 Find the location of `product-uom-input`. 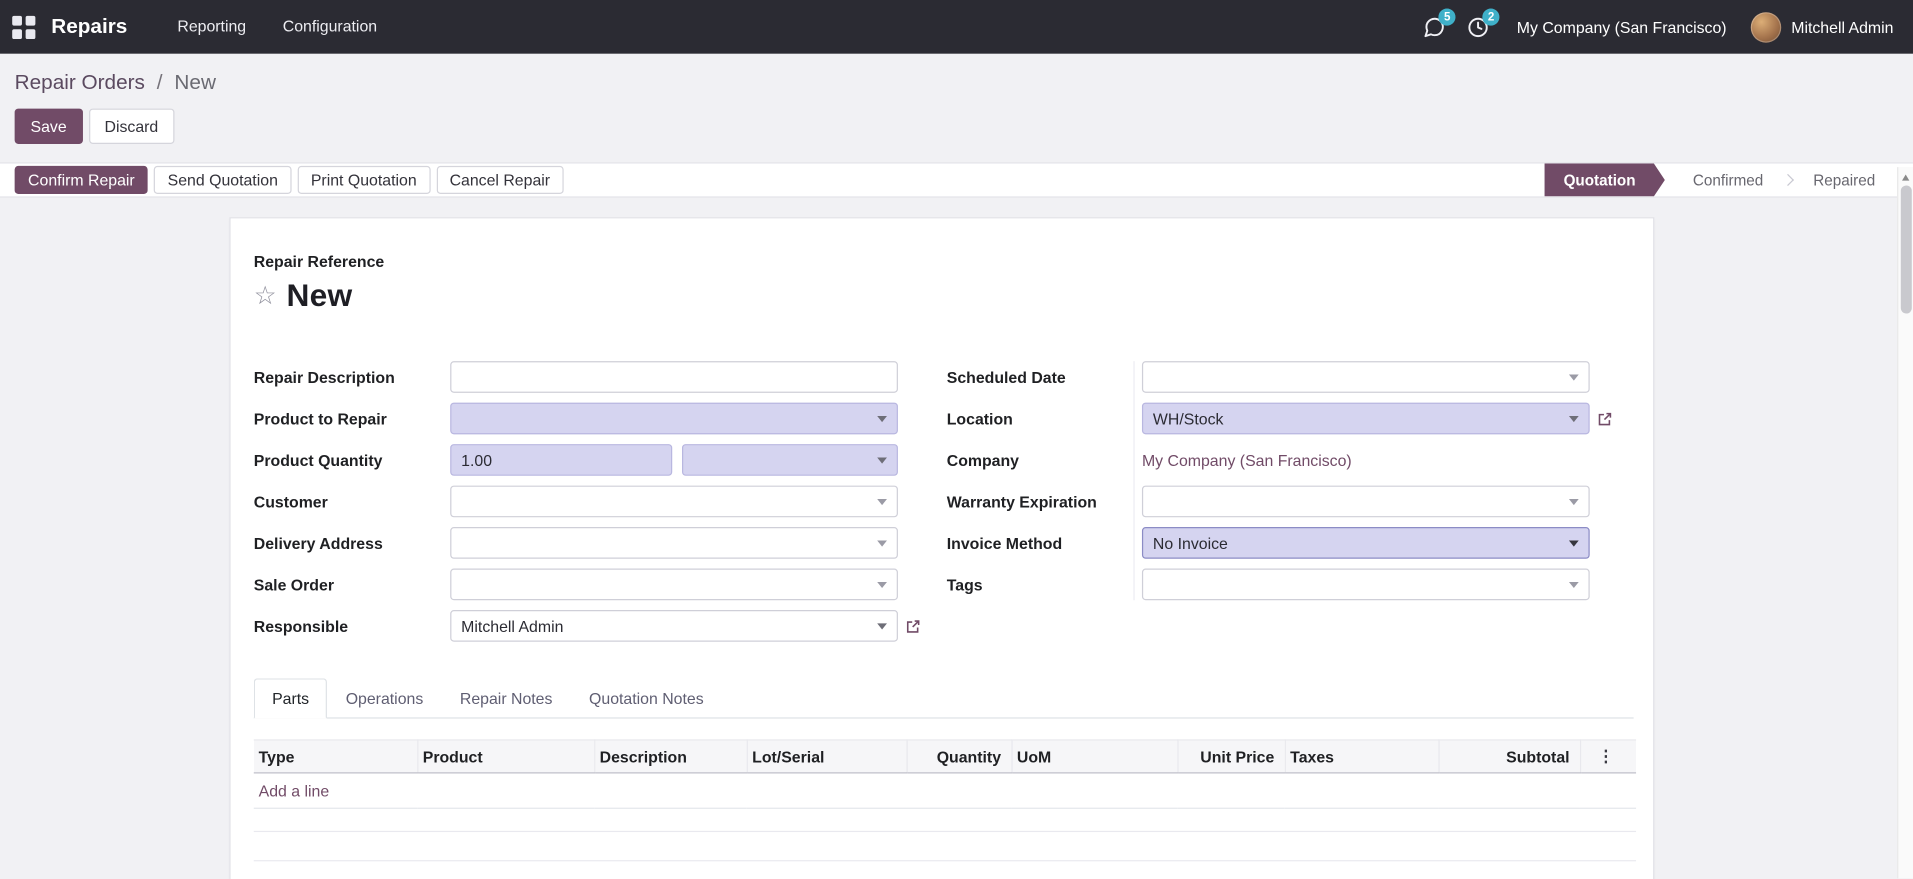

product-uom-input is located at coordinates (789, 460).